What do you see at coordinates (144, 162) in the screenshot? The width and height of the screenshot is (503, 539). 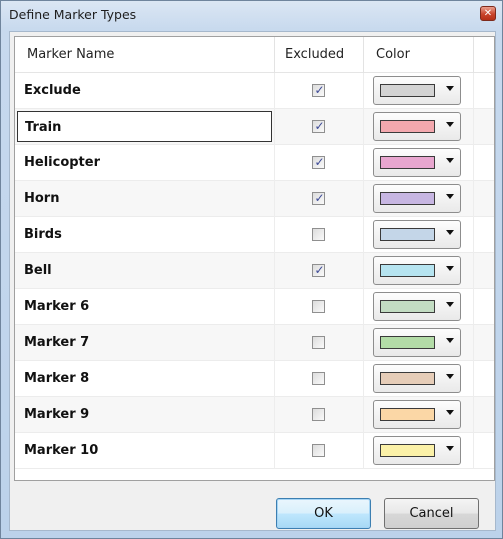 I see `marker-name-cell: Helicopter` at bounding box center [144, 162].